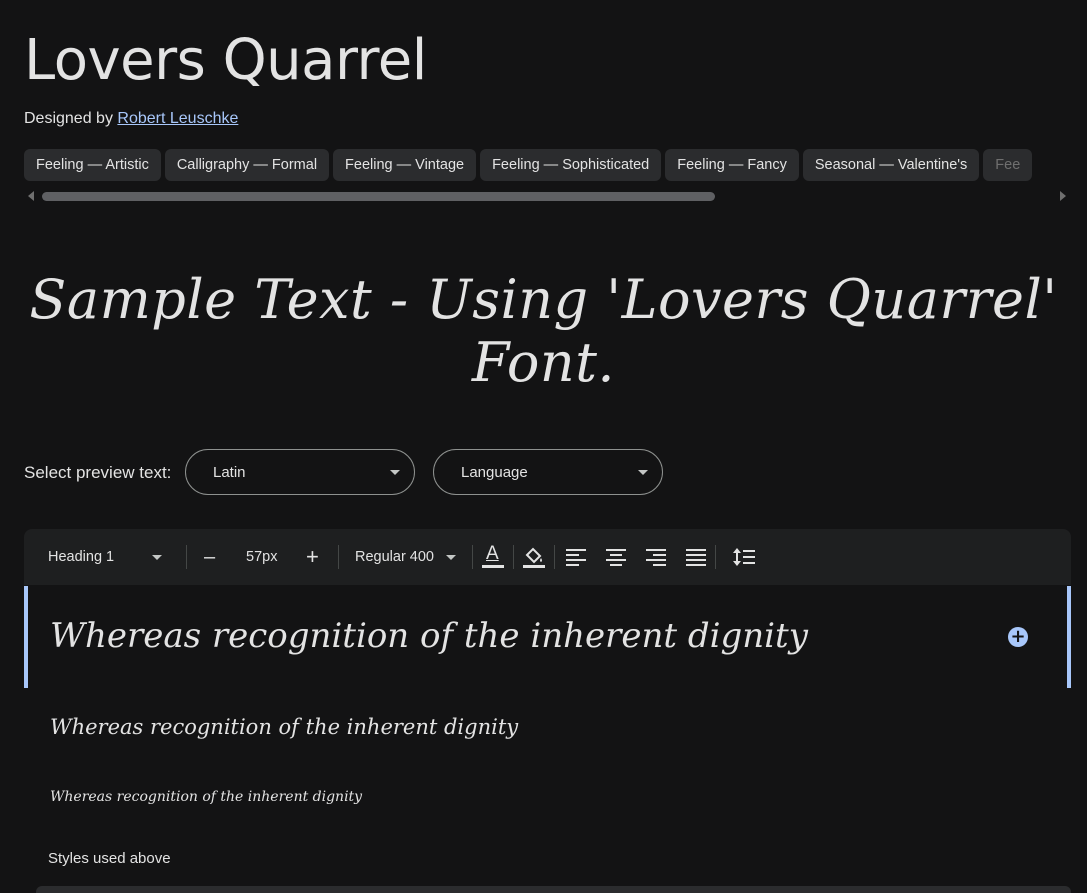 This screenshot has width=1087, height=893. What do you see at coordinates (378, 196) in the screenshot?
I see `tags-scrollbar-thumb` at bounding box center [378, 196].